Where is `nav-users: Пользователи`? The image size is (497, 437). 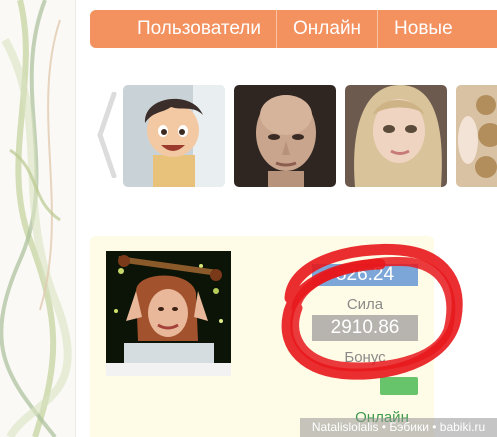
nav-users: Пользователи is located at coordinates (183, 29).